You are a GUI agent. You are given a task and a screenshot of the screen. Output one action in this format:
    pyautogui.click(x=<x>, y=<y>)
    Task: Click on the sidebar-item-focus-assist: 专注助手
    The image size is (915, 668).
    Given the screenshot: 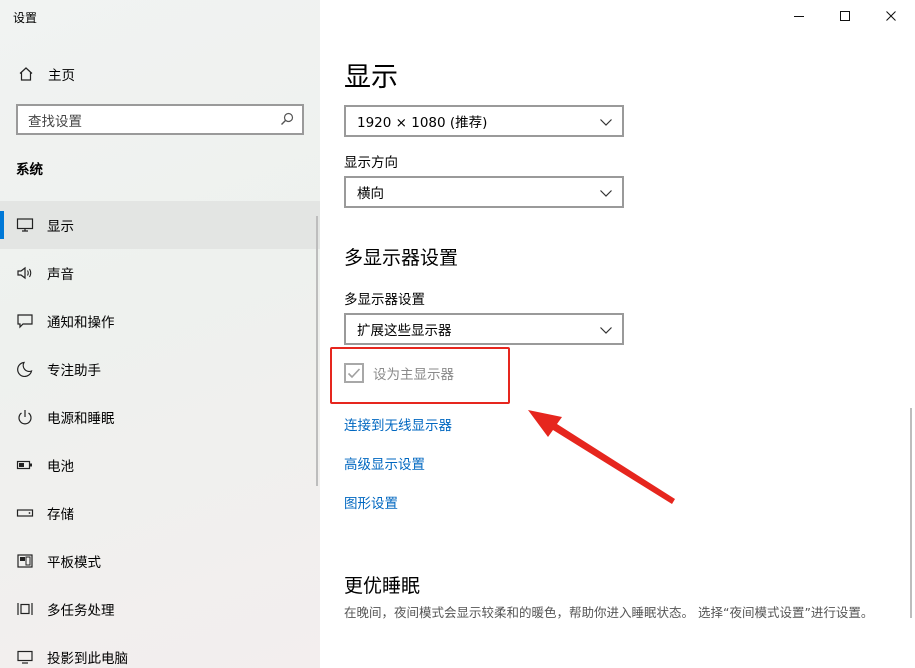 What is the action you would take?
    pyautogui.click(x=160, y=369)
    